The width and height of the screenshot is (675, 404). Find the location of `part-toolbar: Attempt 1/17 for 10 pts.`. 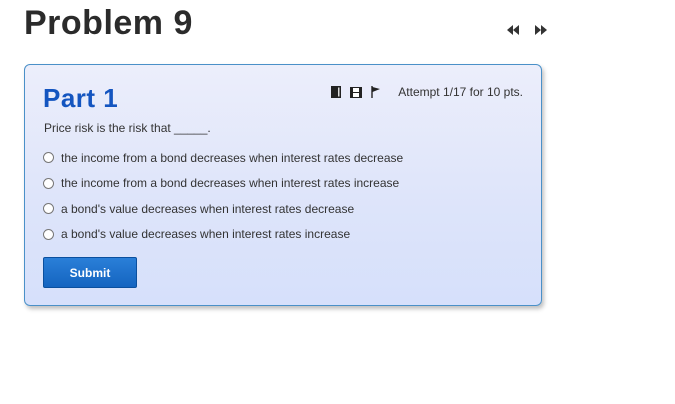

part-toolbar: Attempt 1/17 for 10 pts. is located at coordinates (426, 92).